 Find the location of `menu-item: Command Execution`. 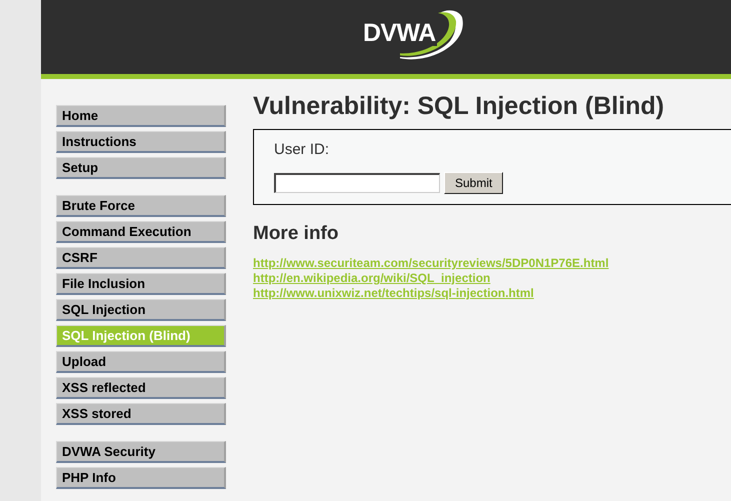

menu-item: Command Execution is located at coordinates (141, 232).